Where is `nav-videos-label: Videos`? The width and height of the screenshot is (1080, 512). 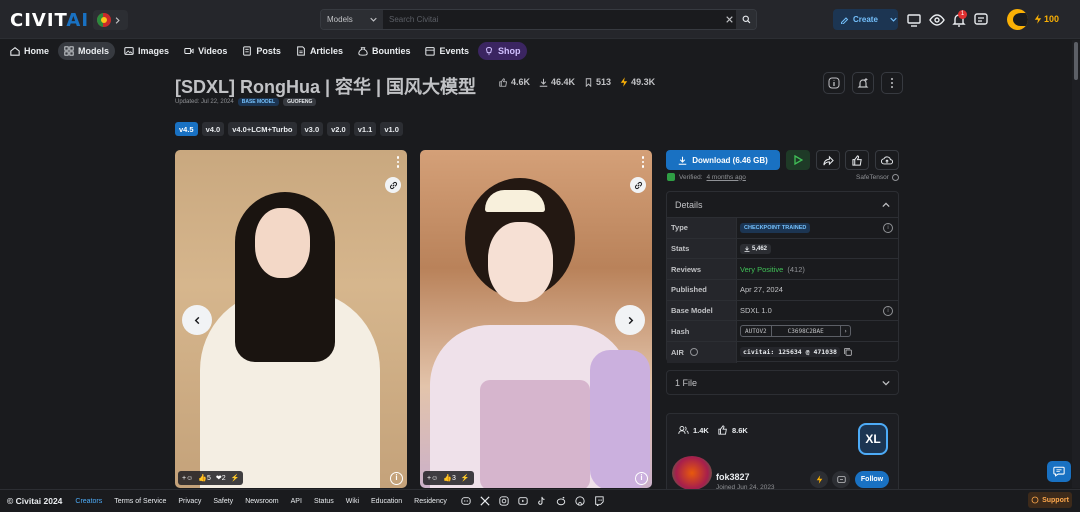
nav-videos-label: Videos is located at coordinates (213, 51).